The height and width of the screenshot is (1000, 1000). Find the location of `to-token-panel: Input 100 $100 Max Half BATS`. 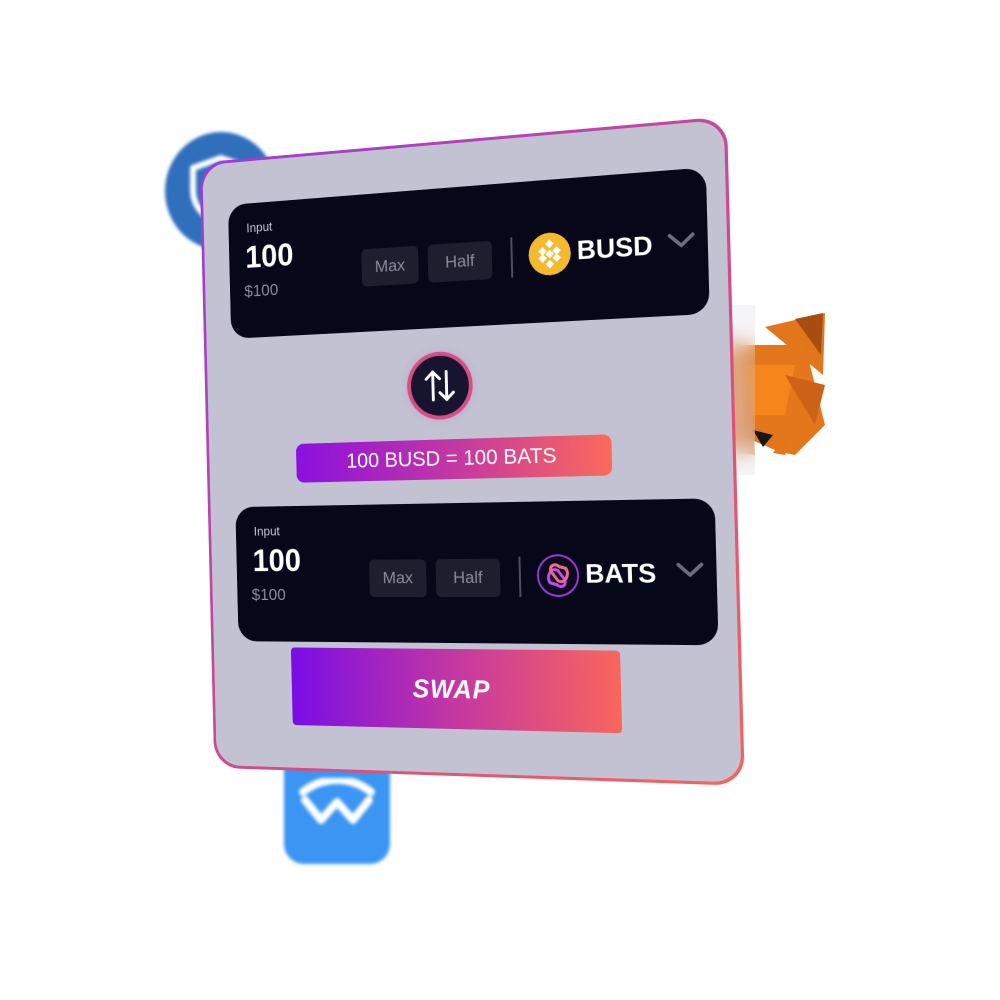

to-token-panel: Input 100 $100 Max Half BATS is located at coordinates (477, 572).